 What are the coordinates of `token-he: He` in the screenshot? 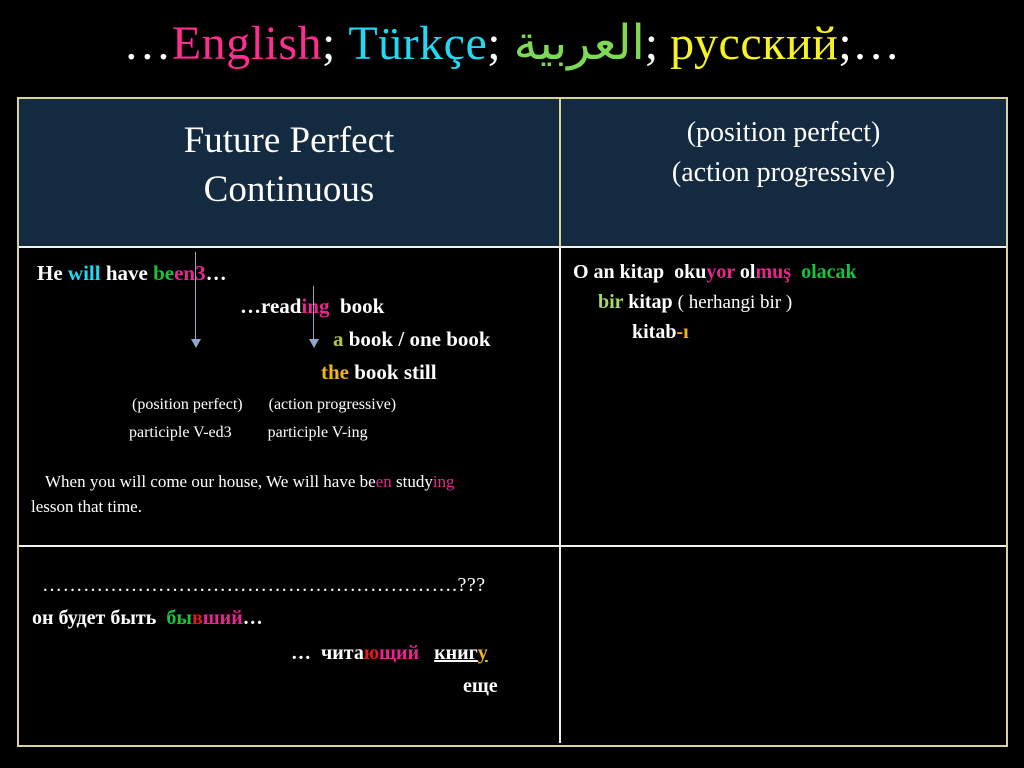 It's located at (50, 273).